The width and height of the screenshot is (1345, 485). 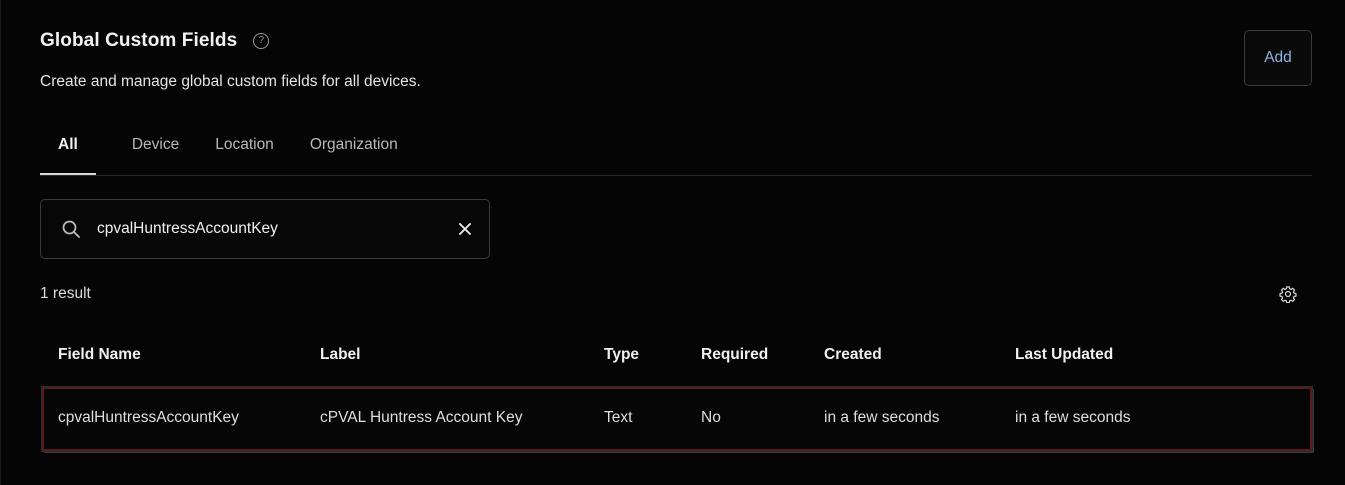 I want to click on cell-type: Text, so click(x=618, y=417).